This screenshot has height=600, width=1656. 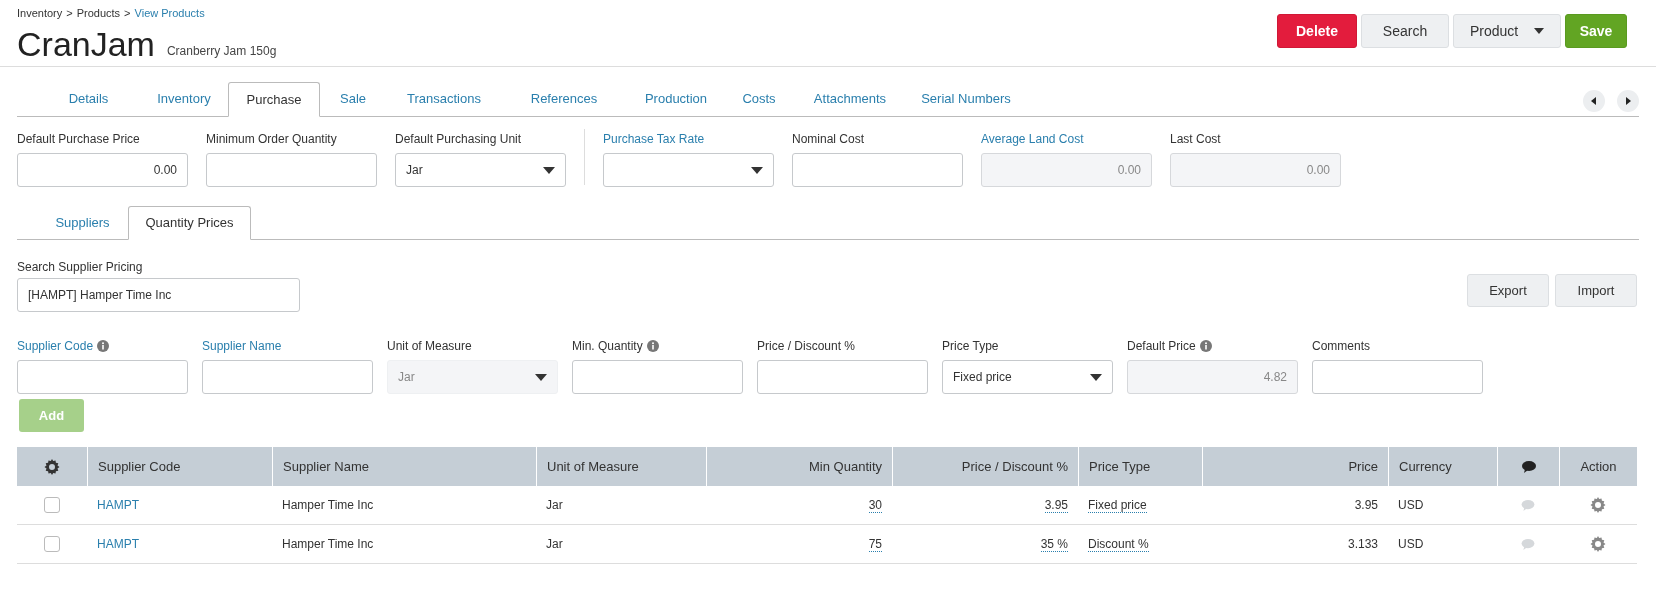 What do you see at coordinates (1054, 544) in the screenshot?
I see `editable-cell: 35 %` at bounding box center [1054, 544].